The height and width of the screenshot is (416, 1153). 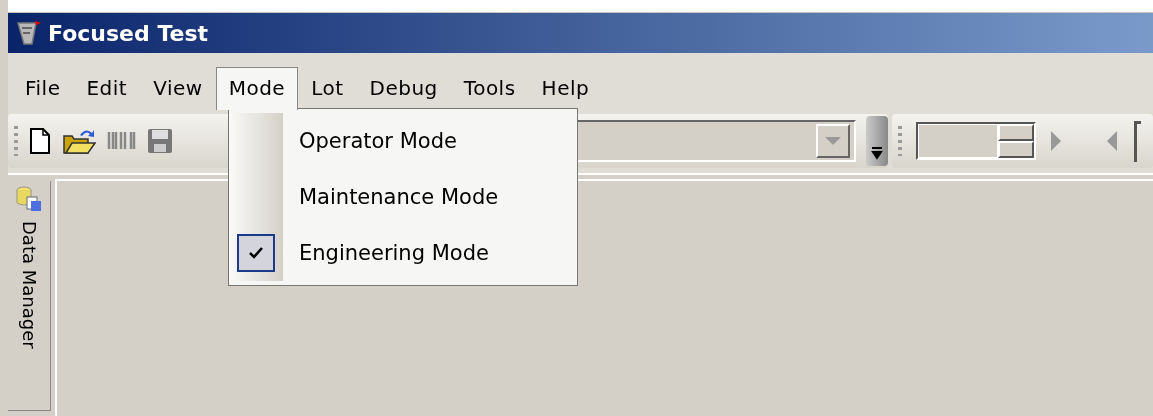 What do you see at coordinates (107, 88) in the screenshot?
I see `menu-item: Edit` at bounding box center [107, 88].